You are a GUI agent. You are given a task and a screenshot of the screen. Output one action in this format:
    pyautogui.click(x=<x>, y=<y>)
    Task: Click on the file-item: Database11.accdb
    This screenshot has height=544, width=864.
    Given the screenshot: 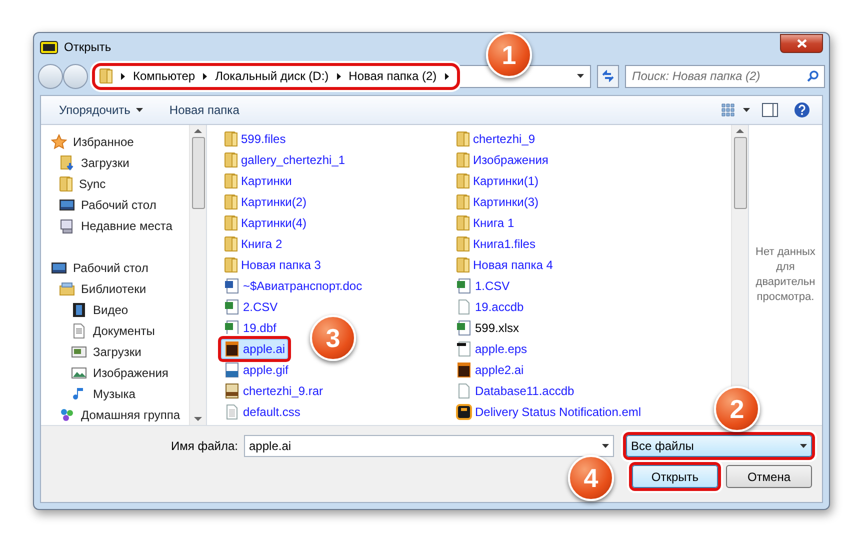 What is the action you would take?
    pyautogui.click(x=515, y=391)
    